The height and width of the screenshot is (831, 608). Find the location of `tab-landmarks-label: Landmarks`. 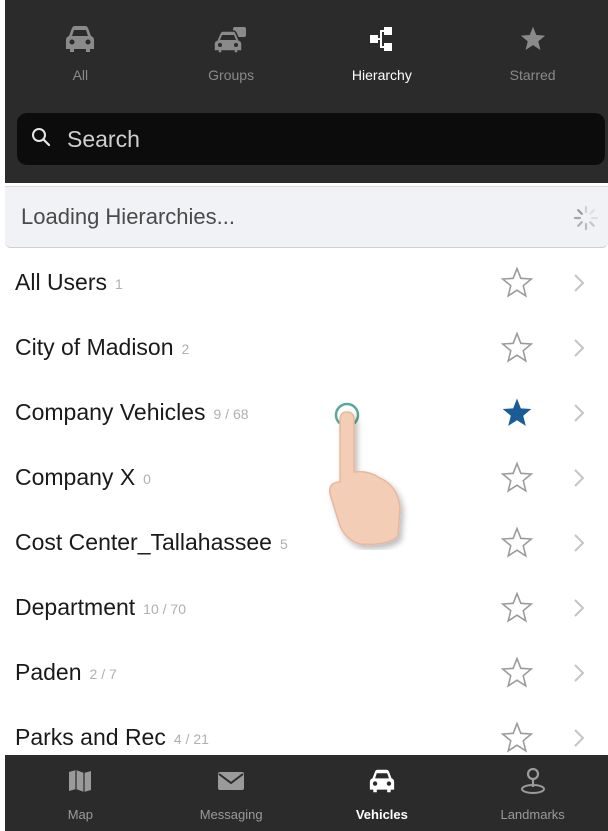

tab-landmarks-label: Landmarks is located at coordinates (532, 814).